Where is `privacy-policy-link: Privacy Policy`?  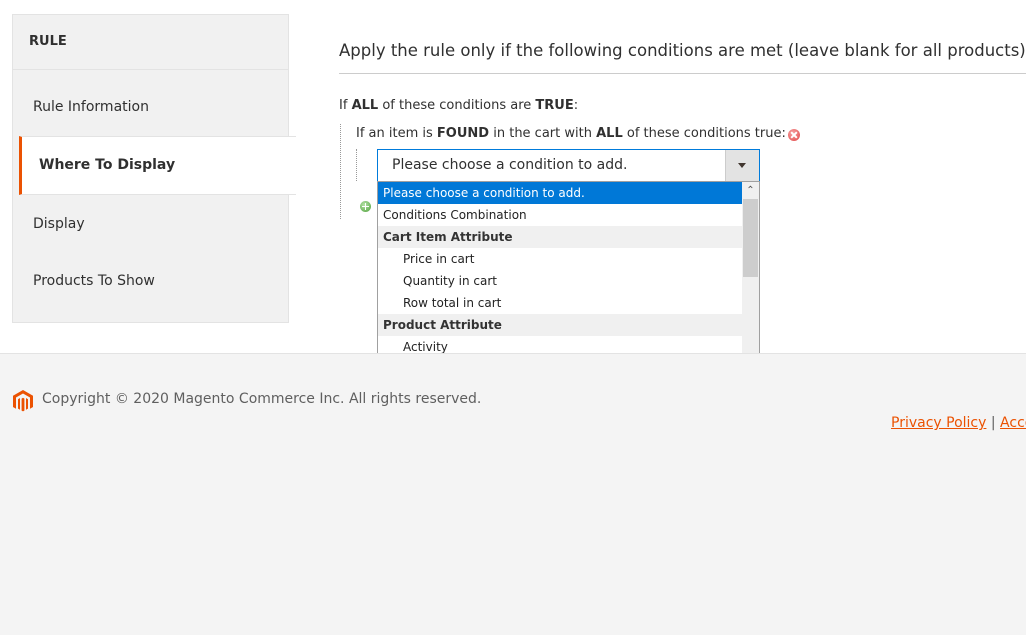 privacy-policy-link: Privacy Policy is located at coordinates (938, 423).